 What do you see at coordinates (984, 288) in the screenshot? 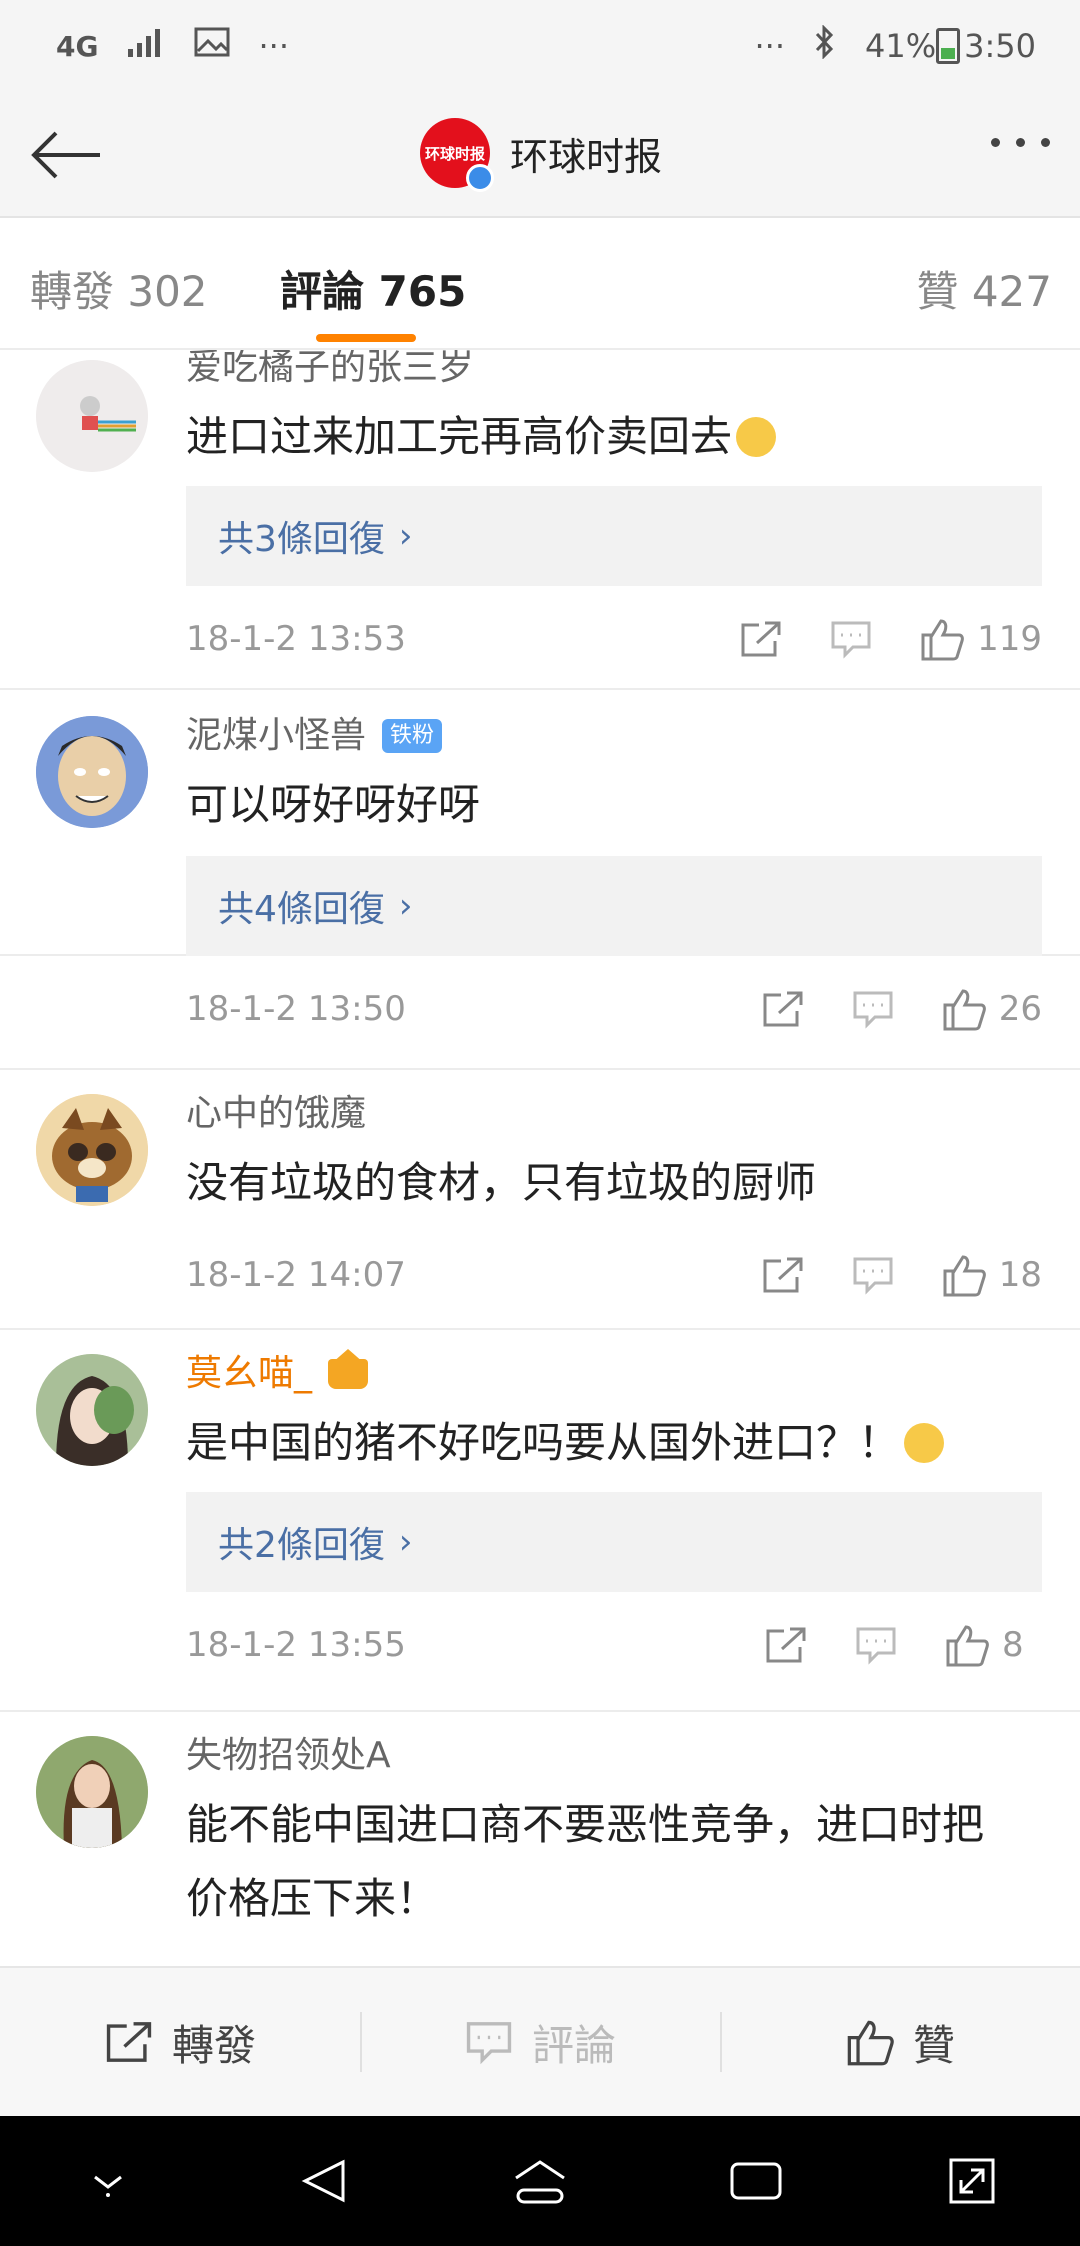
I see `tab-likes: 贊 427` at bounding box center [984, 288].